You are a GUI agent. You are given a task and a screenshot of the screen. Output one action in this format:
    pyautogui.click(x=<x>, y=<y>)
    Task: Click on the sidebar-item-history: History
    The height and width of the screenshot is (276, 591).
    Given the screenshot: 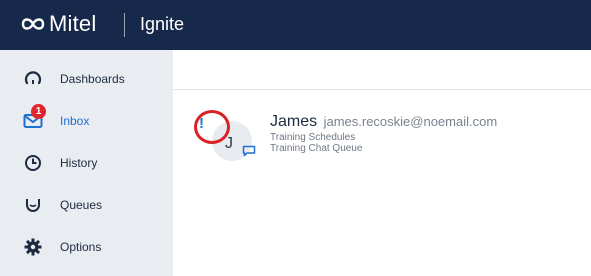 What is the action you would take?
    pyautogui.click(x=86, y=163)
    